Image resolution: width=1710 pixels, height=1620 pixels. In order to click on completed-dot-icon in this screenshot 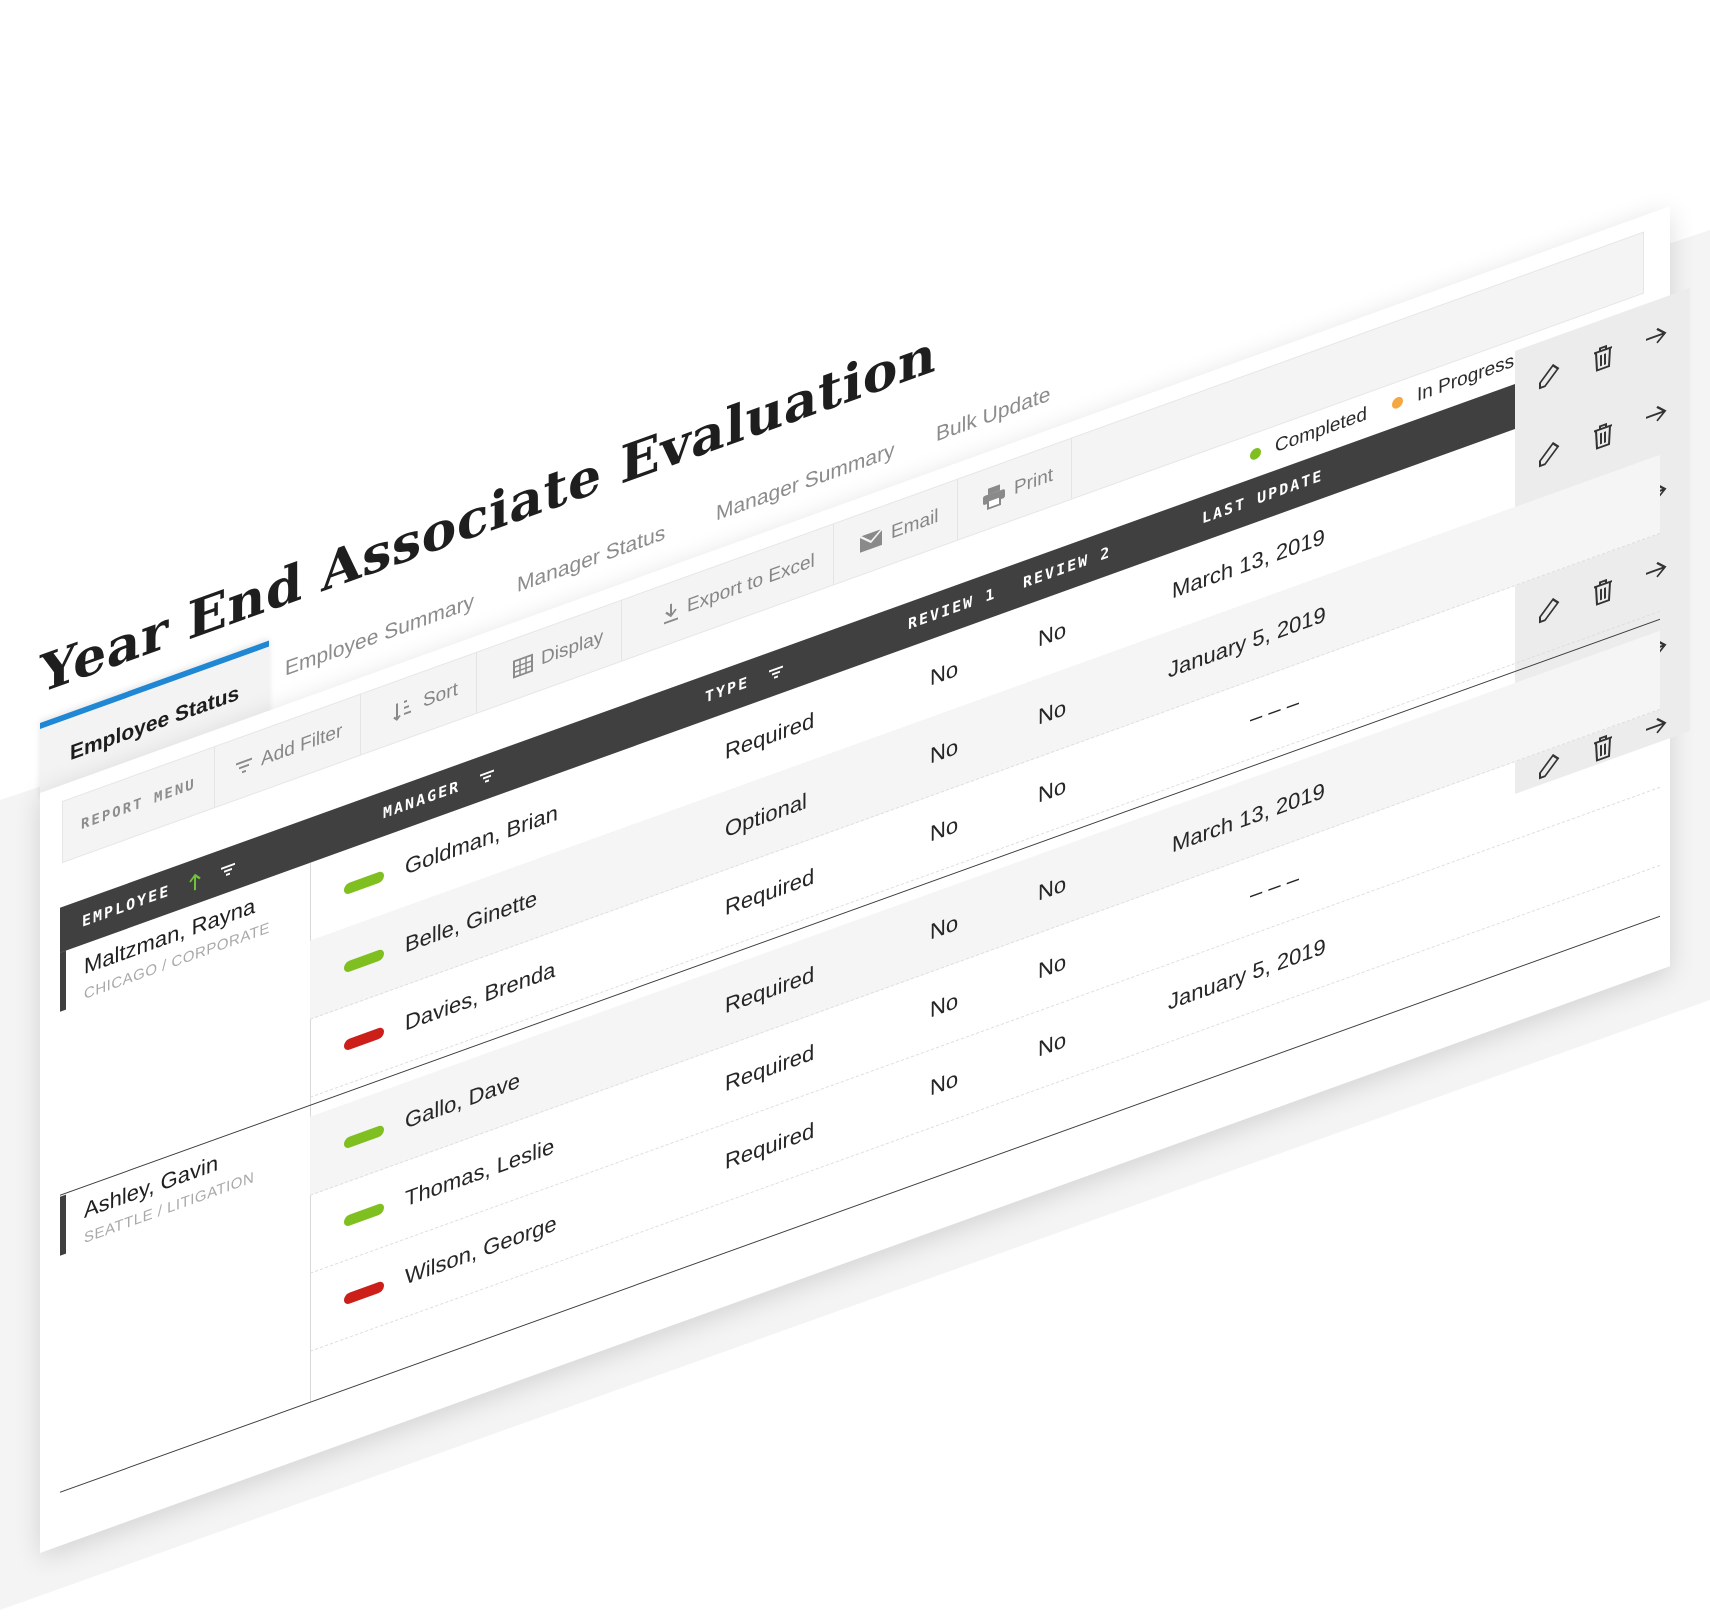, I will do `click(1255, 454)`.